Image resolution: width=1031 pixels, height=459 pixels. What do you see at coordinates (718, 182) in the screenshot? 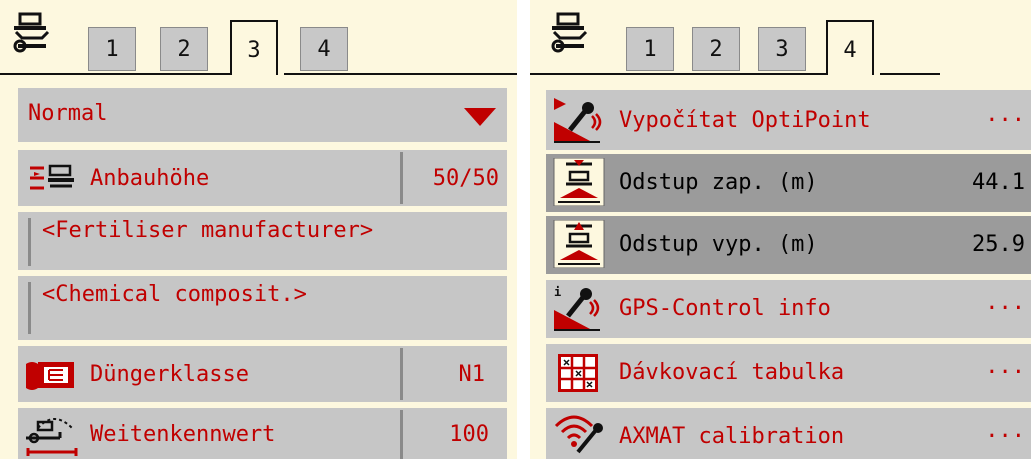
I see `distance-on-label: Odstup zap. (m)` at bounding box center [718, 182].